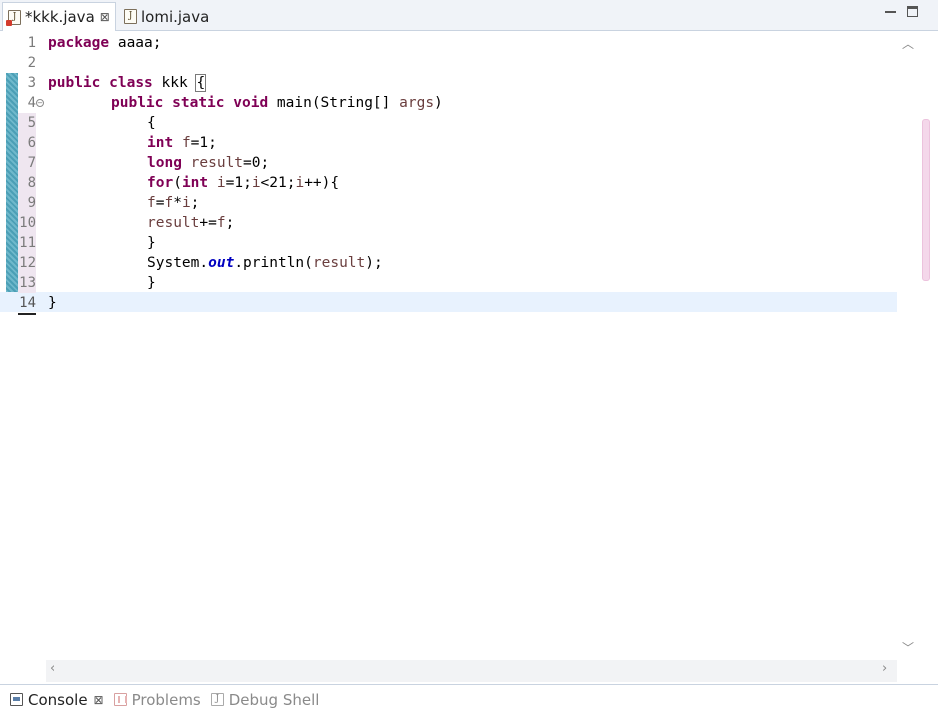  What do you see at coordinates (256, 163) in the screenshot?
I see `code-text: =0;` at bounding box center [256, 163].